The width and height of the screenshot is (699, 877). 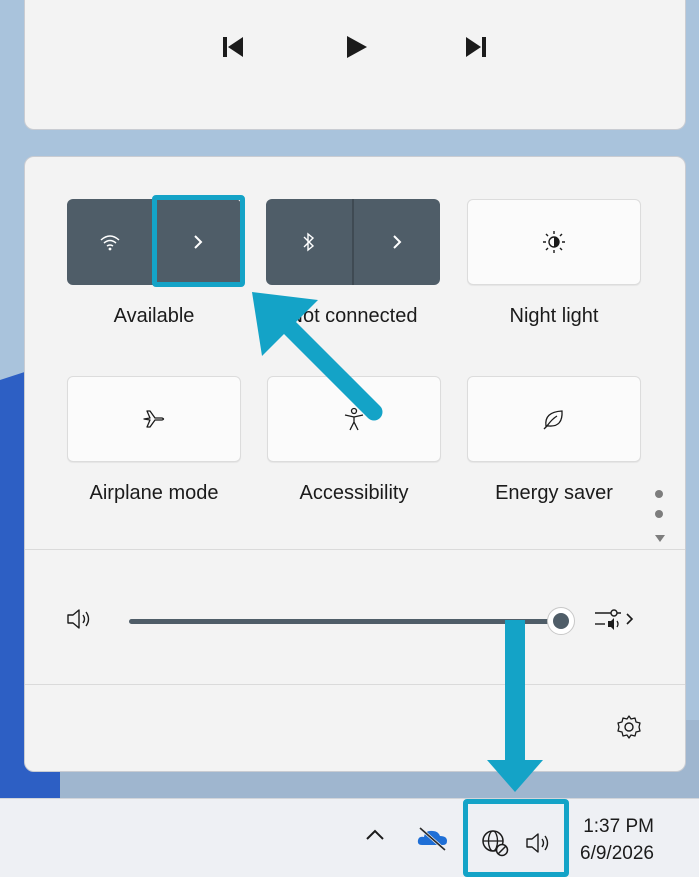 What do you see at coordinates (660, 539) in the screenshot?
I see `caret-down-icon` at bounding box center [660, 539].